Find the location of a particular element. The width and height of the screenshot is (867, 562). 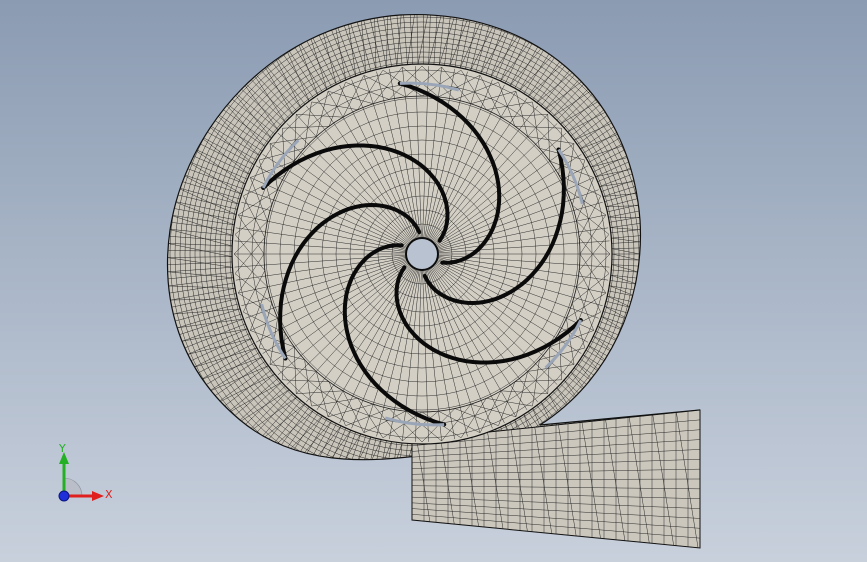

coordinate-triad: Y X is located at coordinates (85, 472).